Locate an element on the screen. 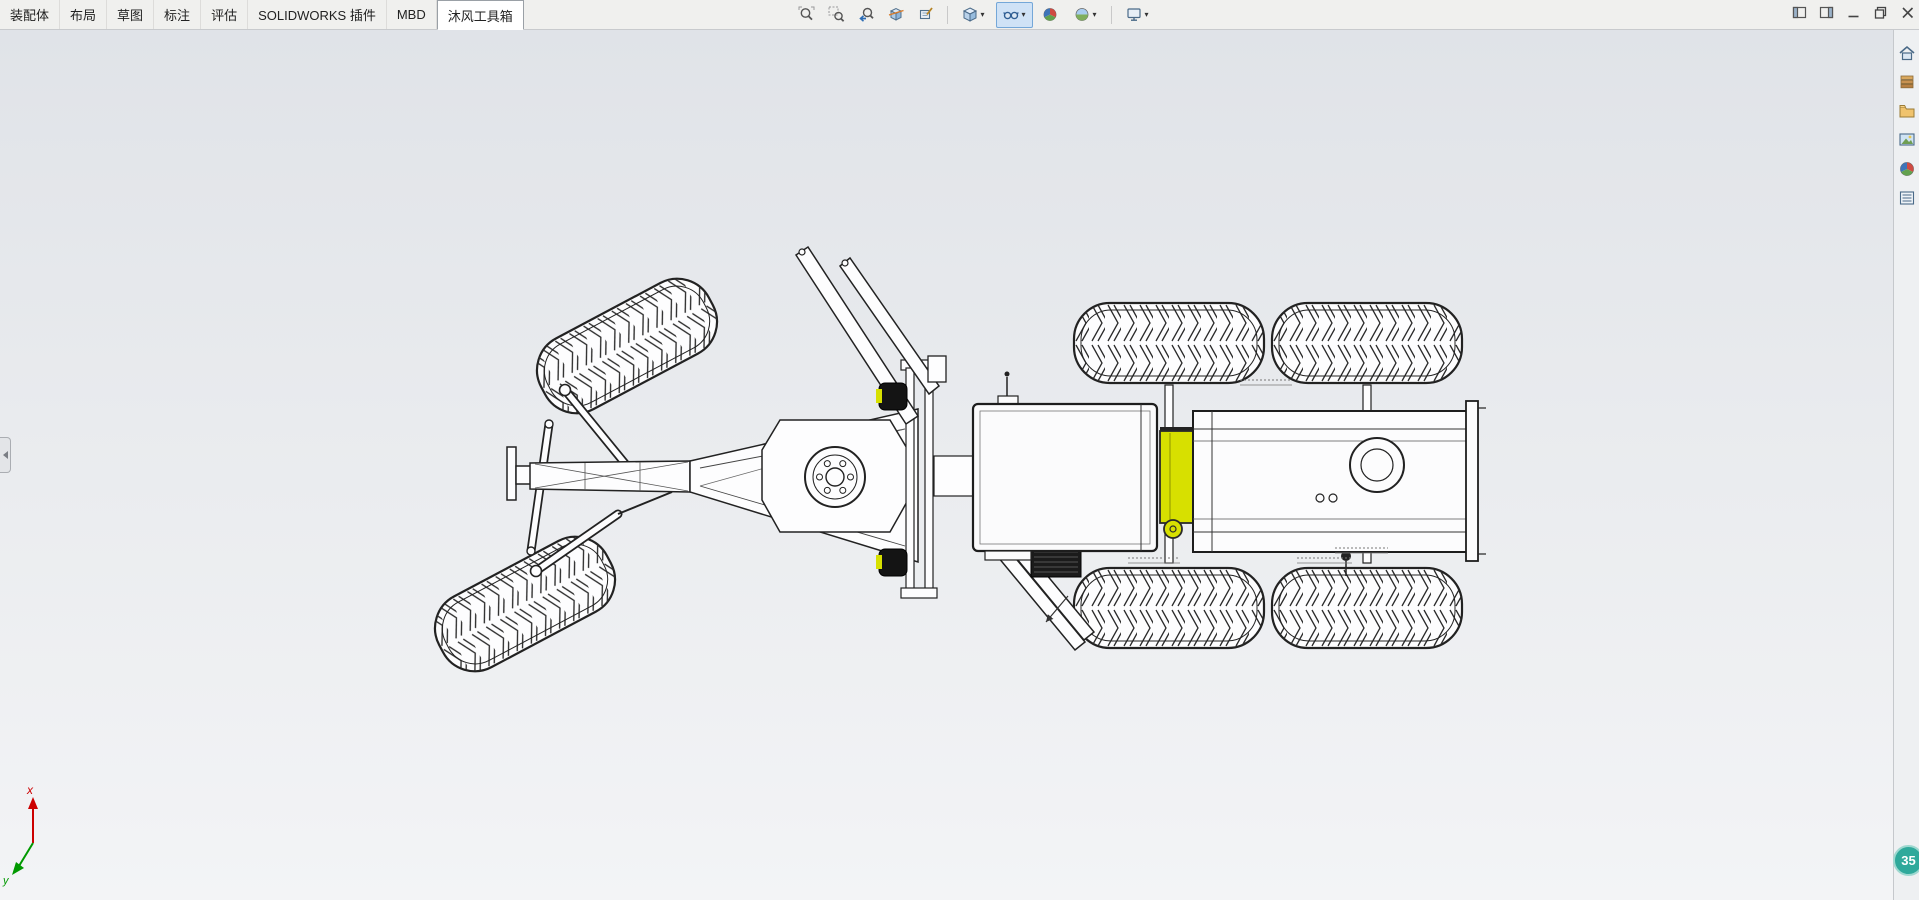 The image size is (1919, 900). design-library-button is located at coordinates (1907, 82).